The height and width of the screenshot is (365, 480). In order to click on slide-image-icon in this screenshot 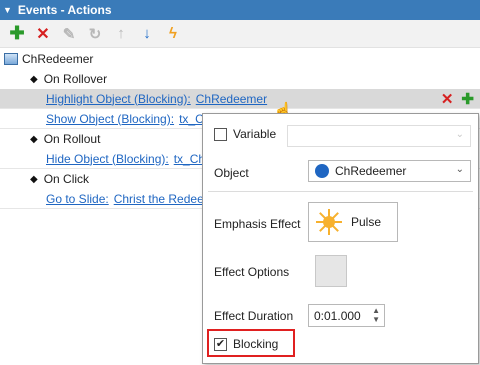, I will do `click(11, 59)`.